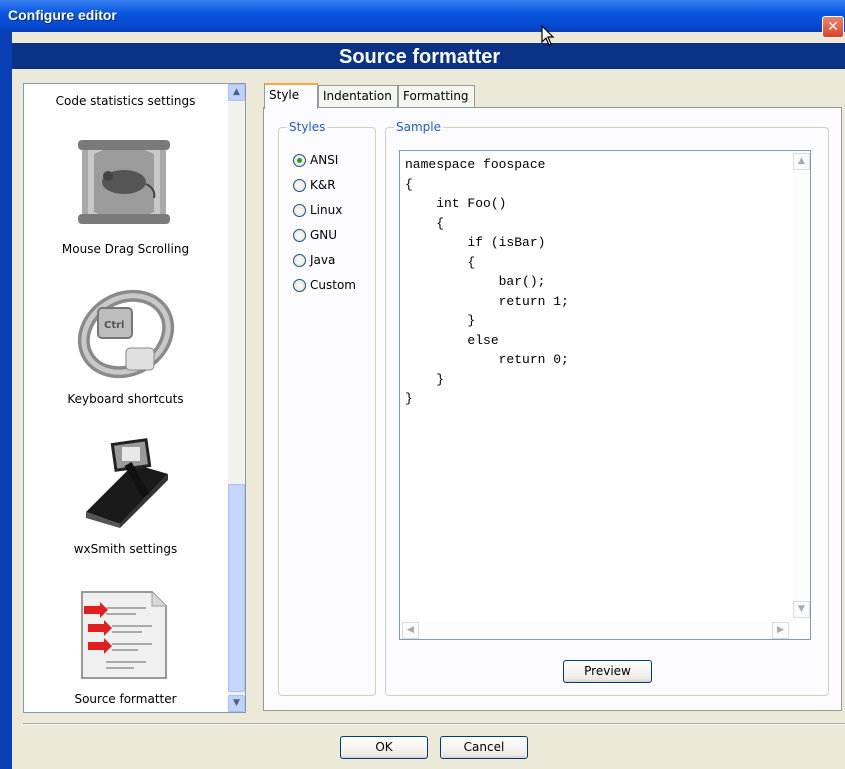  What do you see at coordinates (299, 160) in the screenshot?
I see `radio-selected-icon` at bounding box center [299, 160].